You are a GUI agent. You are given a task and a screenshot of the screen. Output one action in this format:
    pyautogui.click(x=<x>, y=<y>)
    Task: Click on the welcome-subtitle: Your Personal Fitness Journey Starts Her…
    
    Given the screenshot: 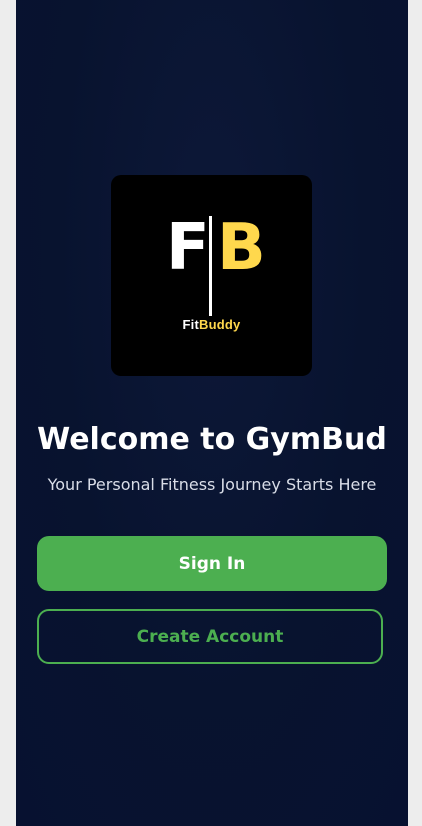 What is the action you would take?
    pyautogui.click(x=212, y=484)
    